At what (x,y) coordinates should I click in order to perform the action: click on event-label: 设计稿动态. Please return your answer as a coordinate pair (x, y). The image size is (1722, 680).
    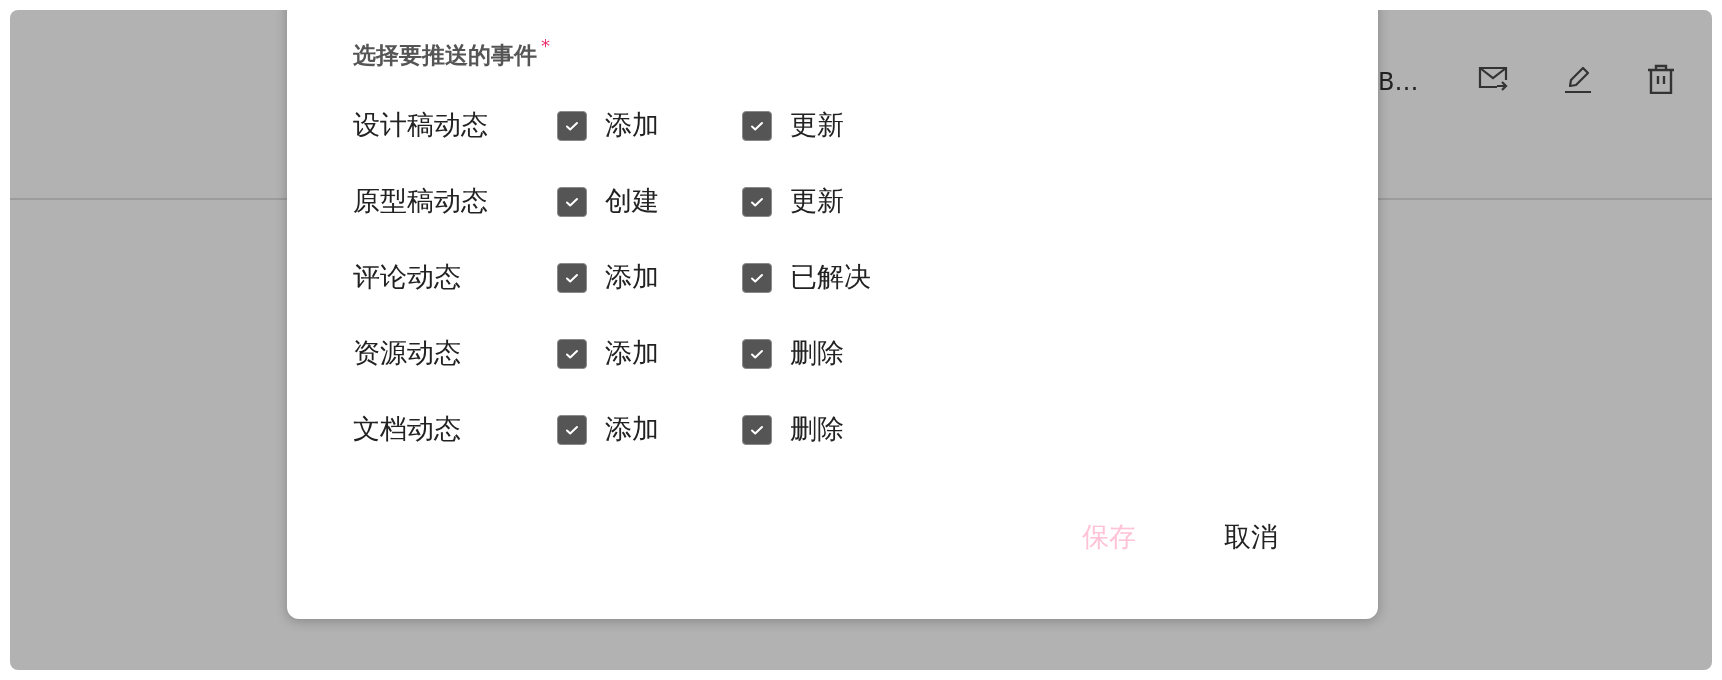
    Looking at the image, I should click on (421, 125).